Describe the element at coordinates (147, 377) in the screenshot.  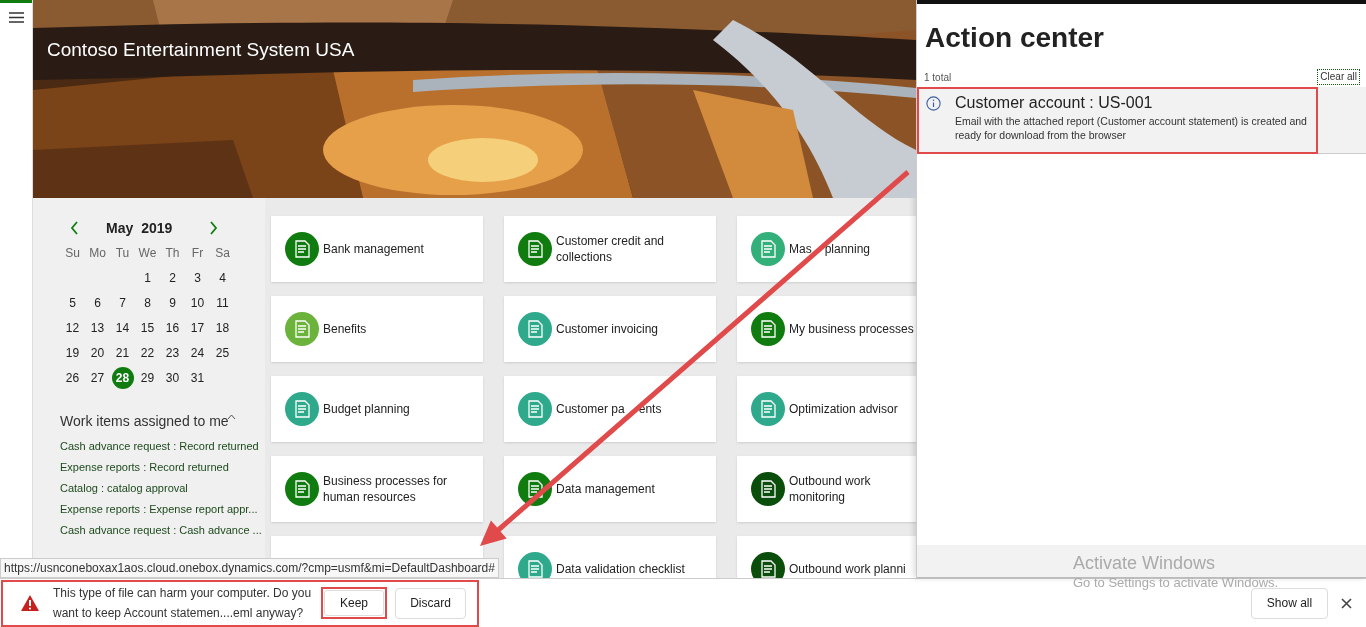
I see `calendar-day: 29` at that location.